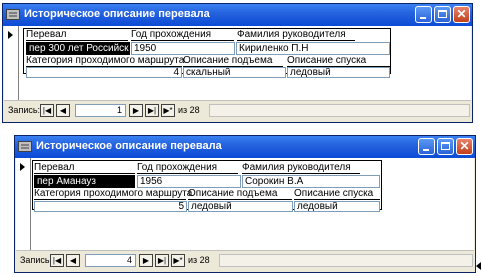 This screenshot has width=482, height=277. What do you see at coordinates (311, 181) in the screenshot?
I see `leader-field: Сорокин В.А` at bounding box center [311, 181].